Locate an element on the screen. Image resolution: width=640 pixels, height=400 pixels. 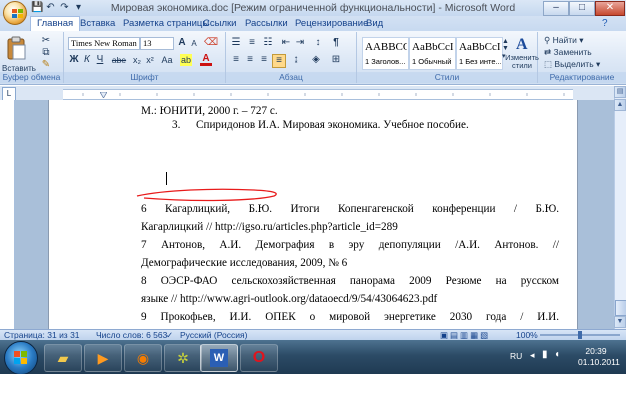
office-button is located at coordinates (15, 13).